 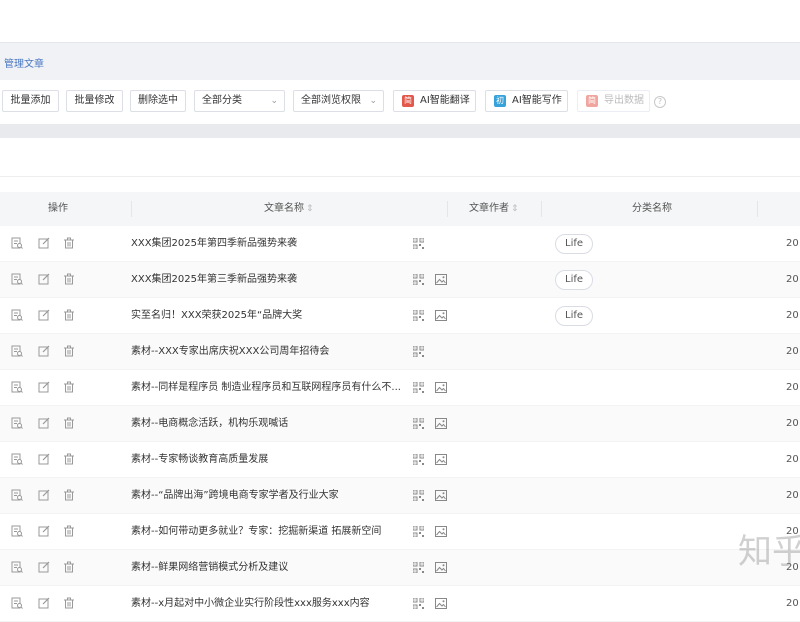 What do you see at coordinates (400, 131) in the screenshot?
I see `section-divider` at bounding box center [400, 131].